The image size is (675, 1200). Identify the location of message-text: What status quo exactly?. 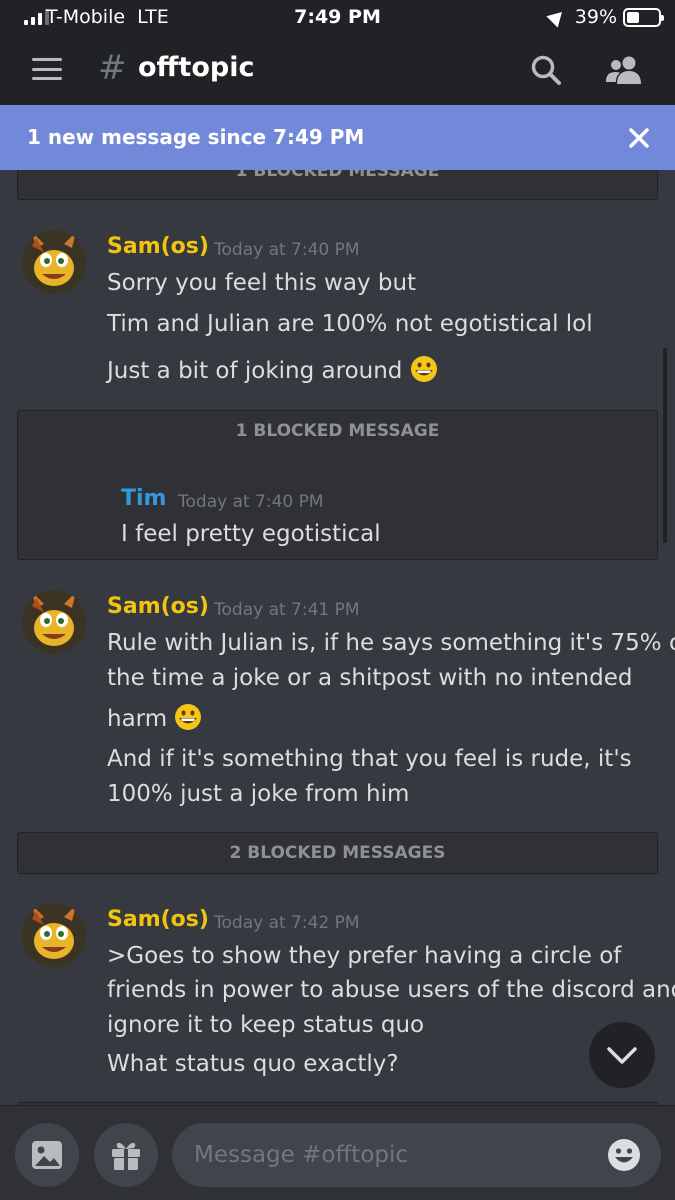
(253, 1064).